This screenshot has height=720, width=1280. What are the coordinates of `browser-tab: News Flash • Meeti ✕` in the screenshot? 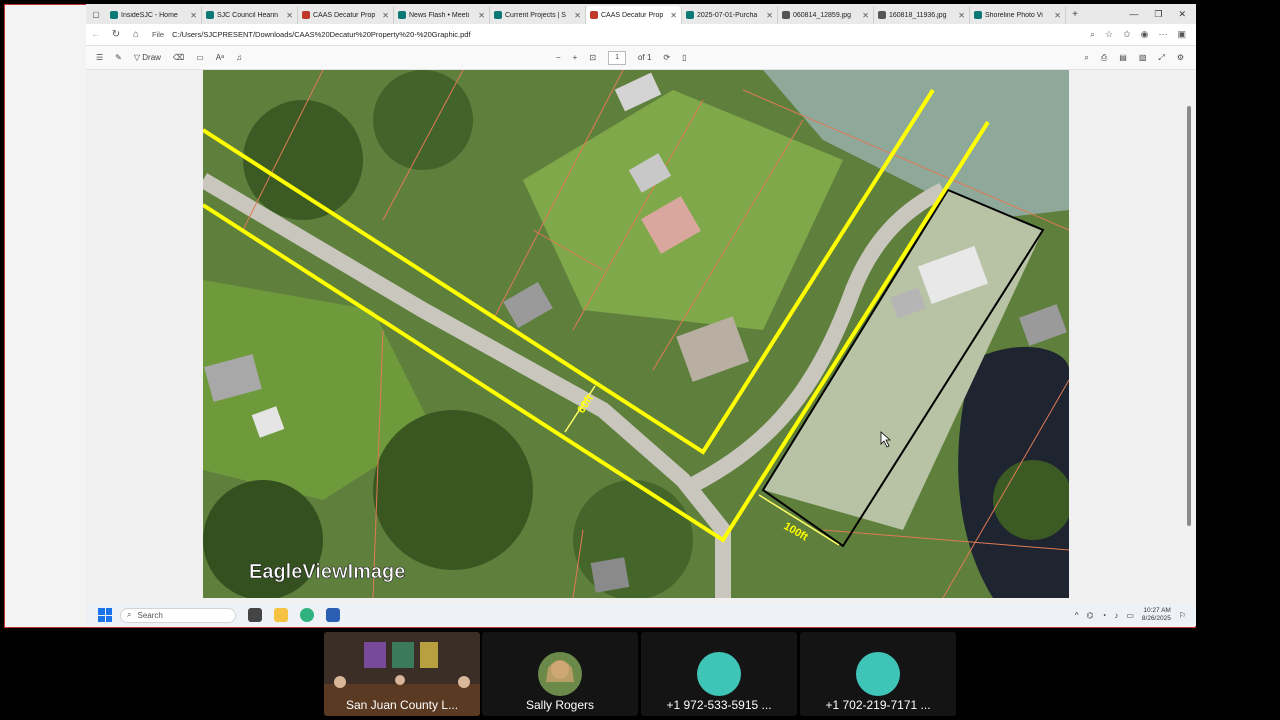 It's located at (442, 15).